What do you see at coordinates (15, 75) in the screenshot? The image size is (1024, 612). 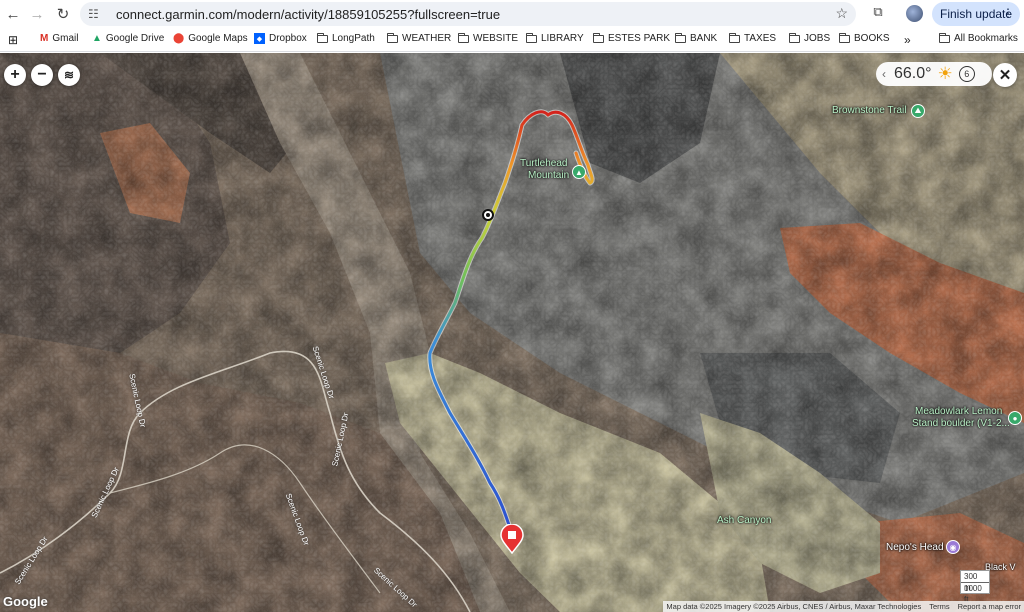 I see `zoom-in-button: +` at bounding box center [15, 75].